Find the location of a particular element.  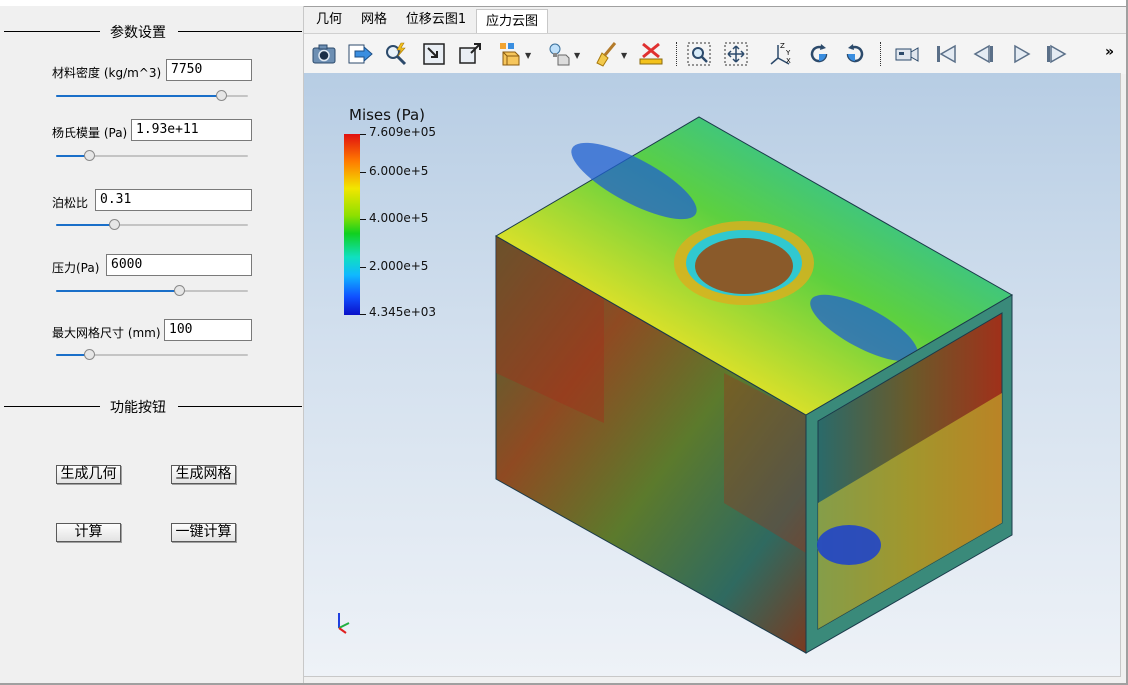

svg-text: Z is located at coordinates (782, 46).